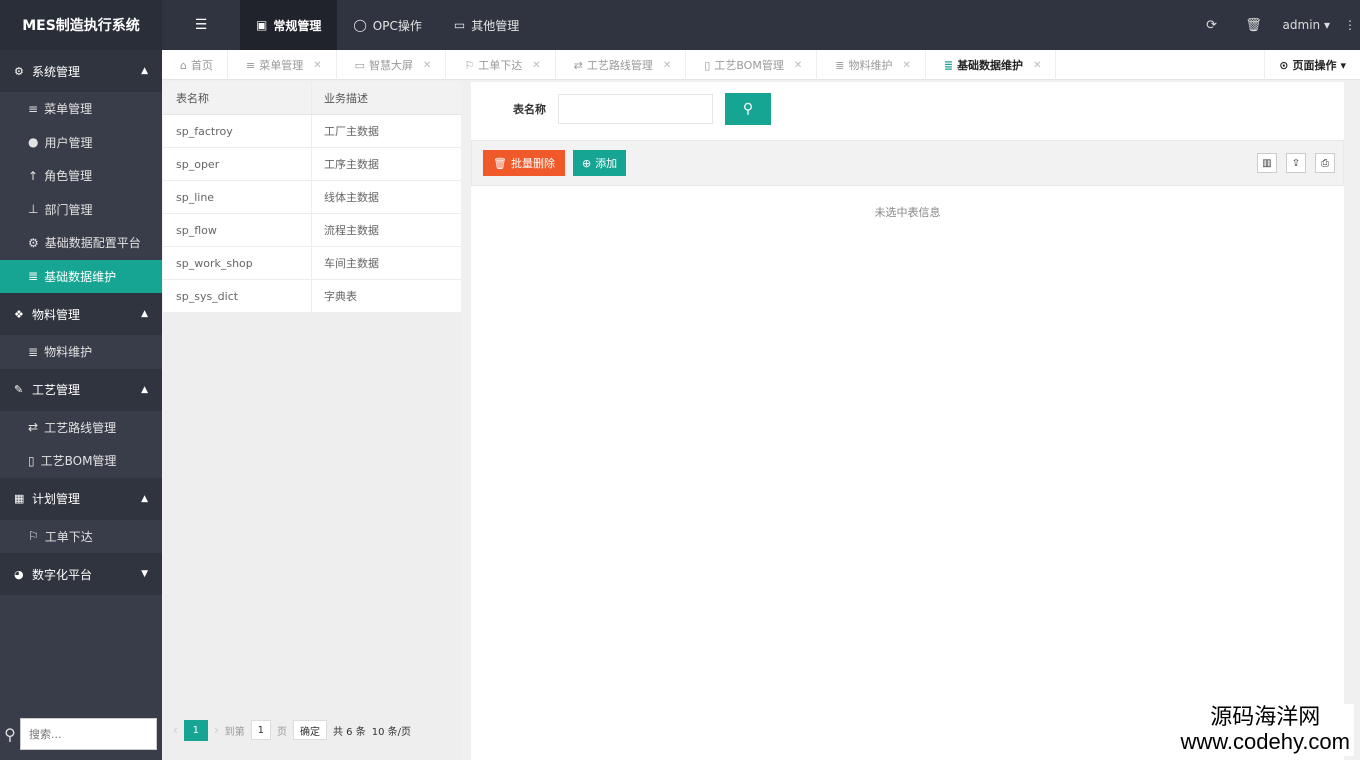 The image size is (1360, 760). What do you see at coordinates (237, 230) in the screenshot?
I see `cell-table-name: sp_flow` at bounding box center [237, 230].